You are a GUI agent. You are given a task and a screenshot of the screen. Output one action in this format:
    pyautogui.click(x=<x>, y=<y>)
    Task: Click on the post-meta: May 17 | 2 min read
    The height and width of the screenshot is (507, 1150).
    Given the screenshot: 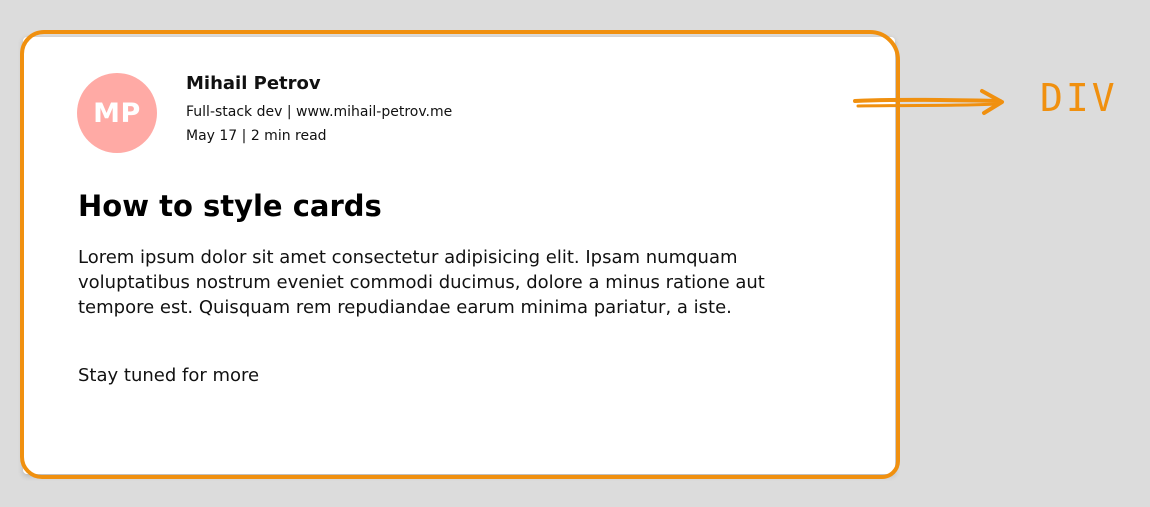 What is the action you would take?
    pyautogui.click(x=256, y=136)
    